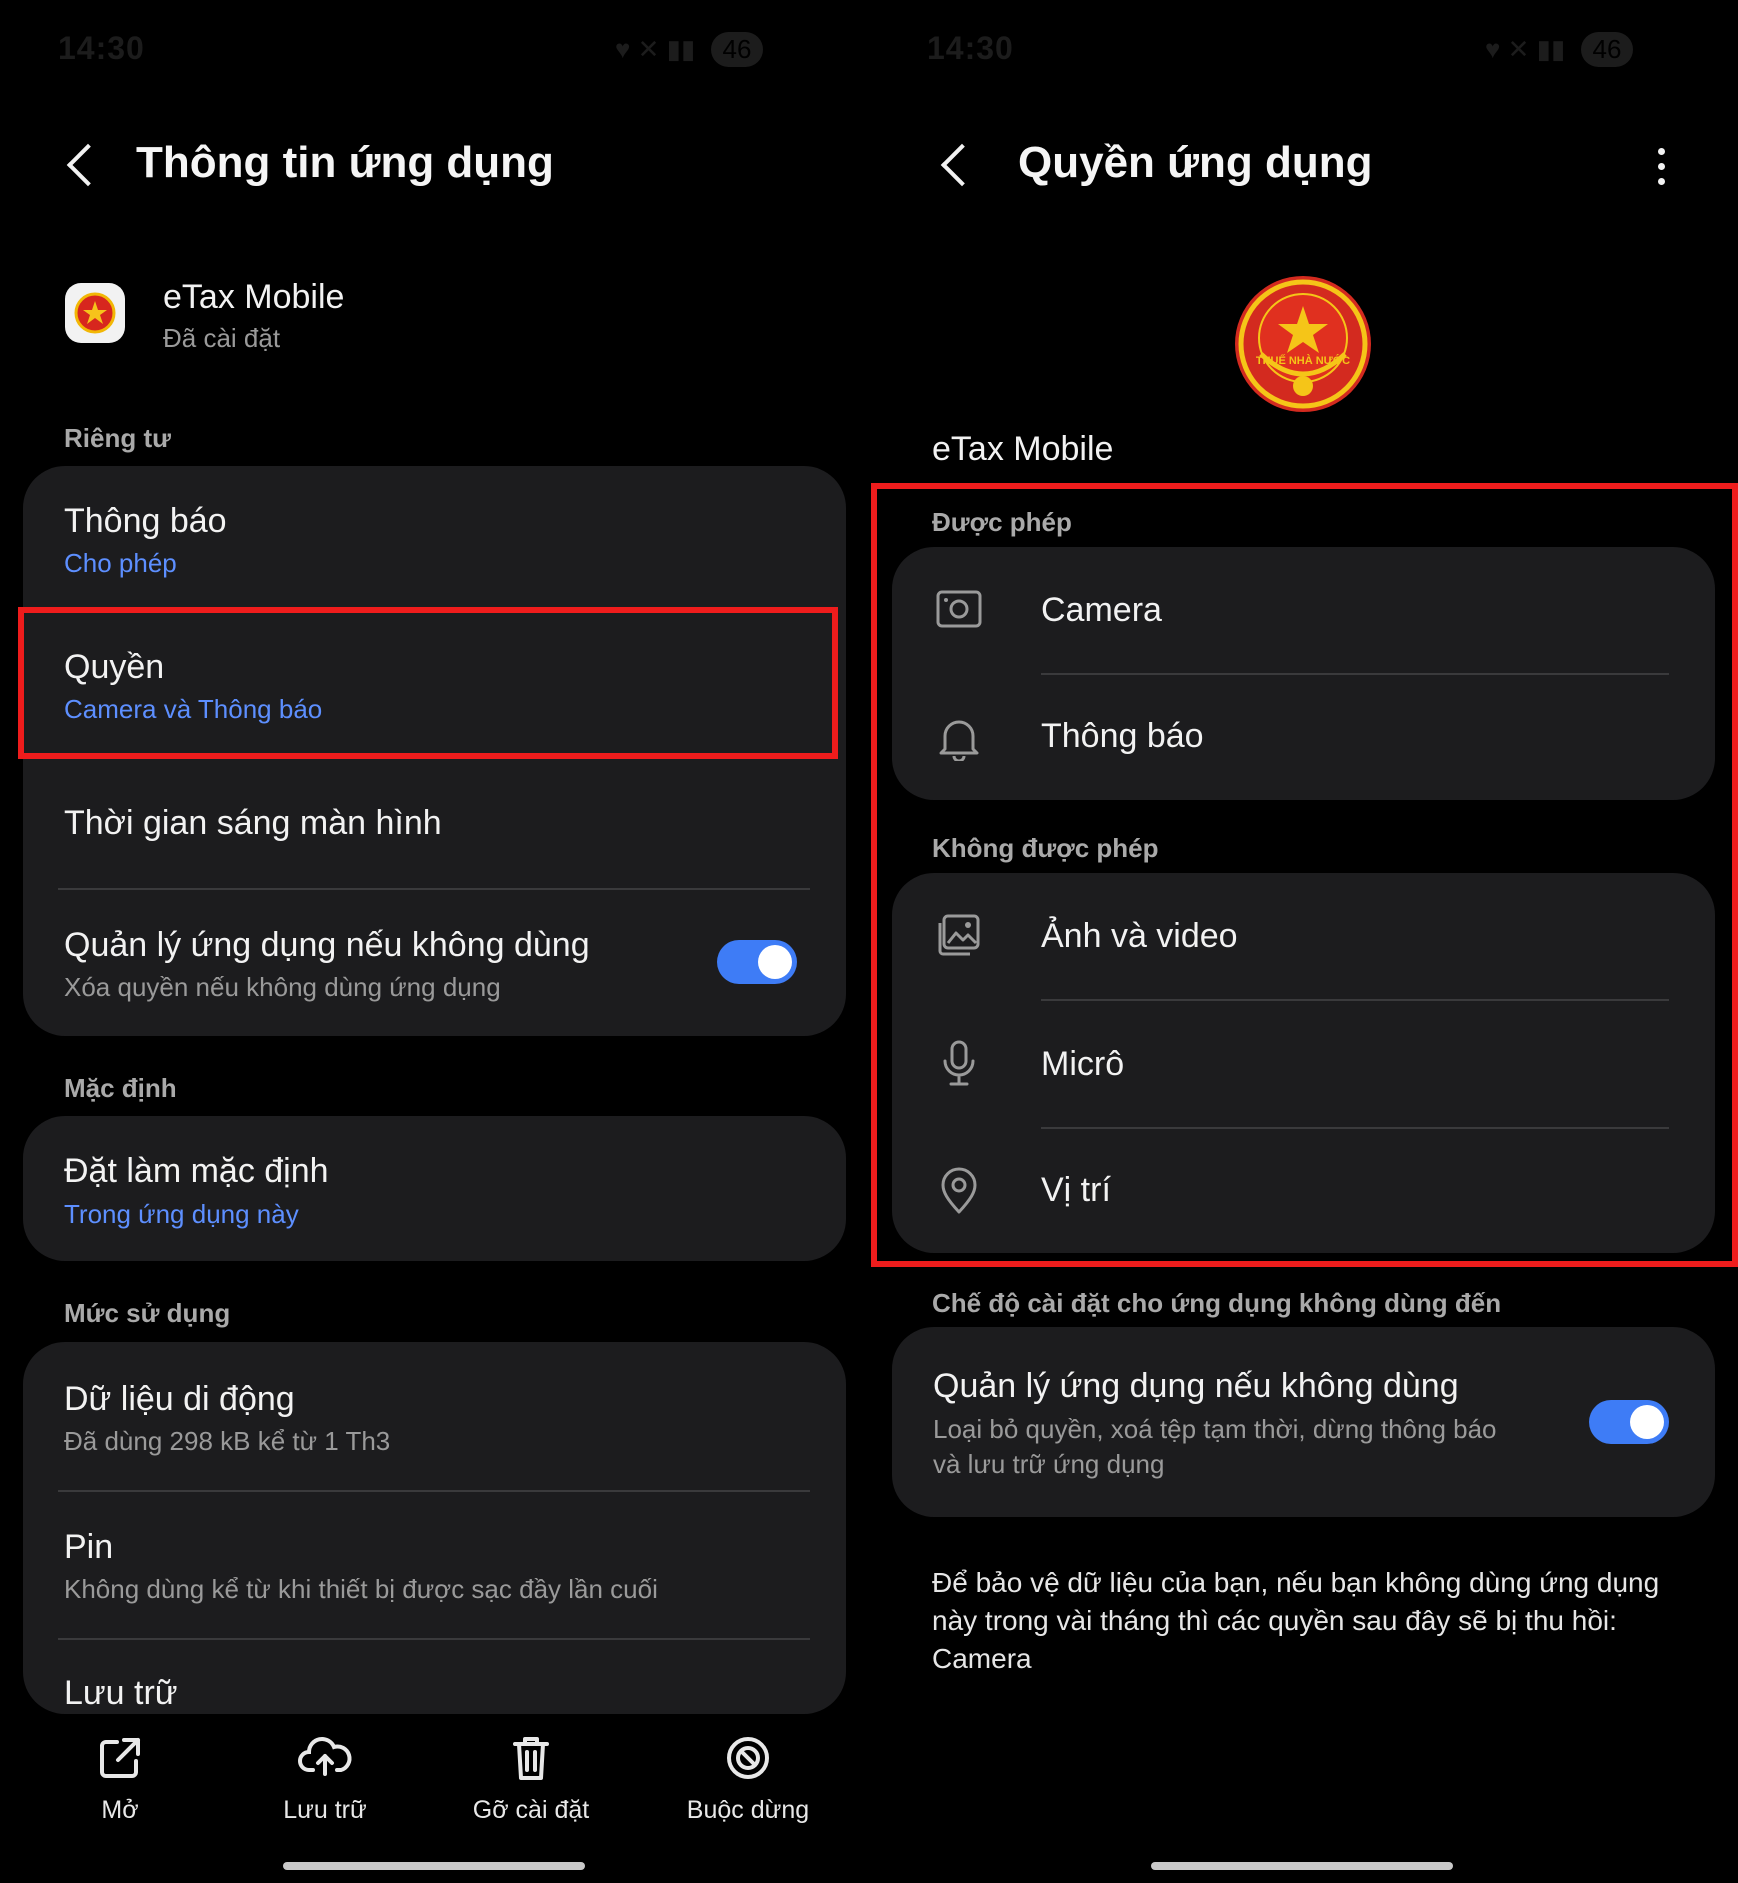 This screenshot has height=1883, width=1738. Describe the element at coordinates (282, 987) in the screenshot. I see `manage-unused-sub: Xóa quyền nếu không dùng ứng dụng` at that location.